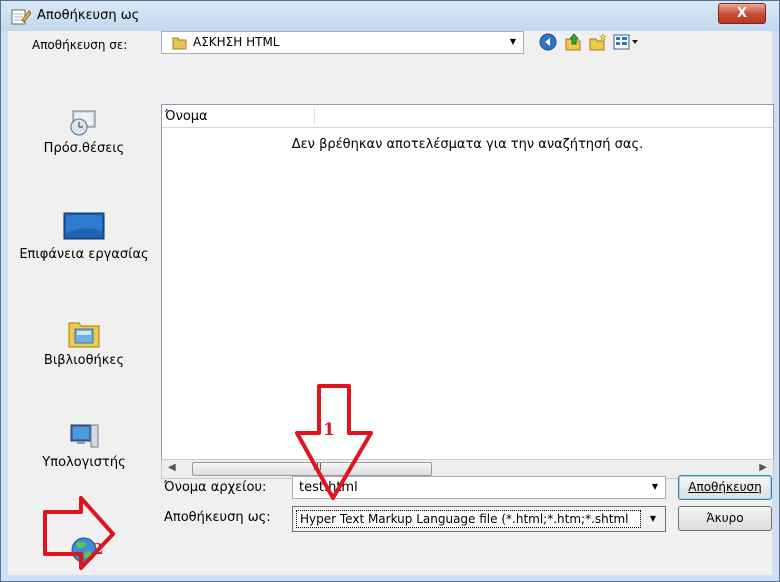 The image size is (780, 582). I want to click on desktop-icon, so click(84, 226).